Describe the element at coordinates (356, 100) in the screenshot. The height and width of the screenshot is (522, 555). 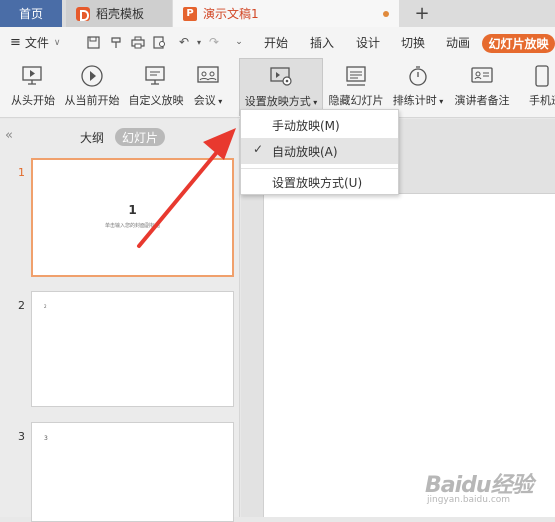
I see `hide-slide-label: 隐藏幻灯片` at that location.